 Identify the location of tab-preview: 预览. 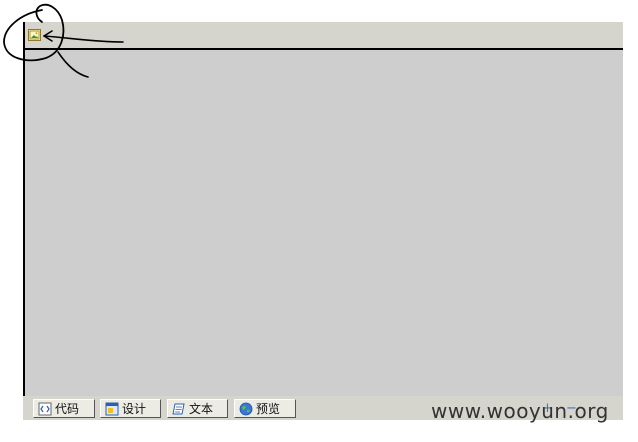
(265, 408).